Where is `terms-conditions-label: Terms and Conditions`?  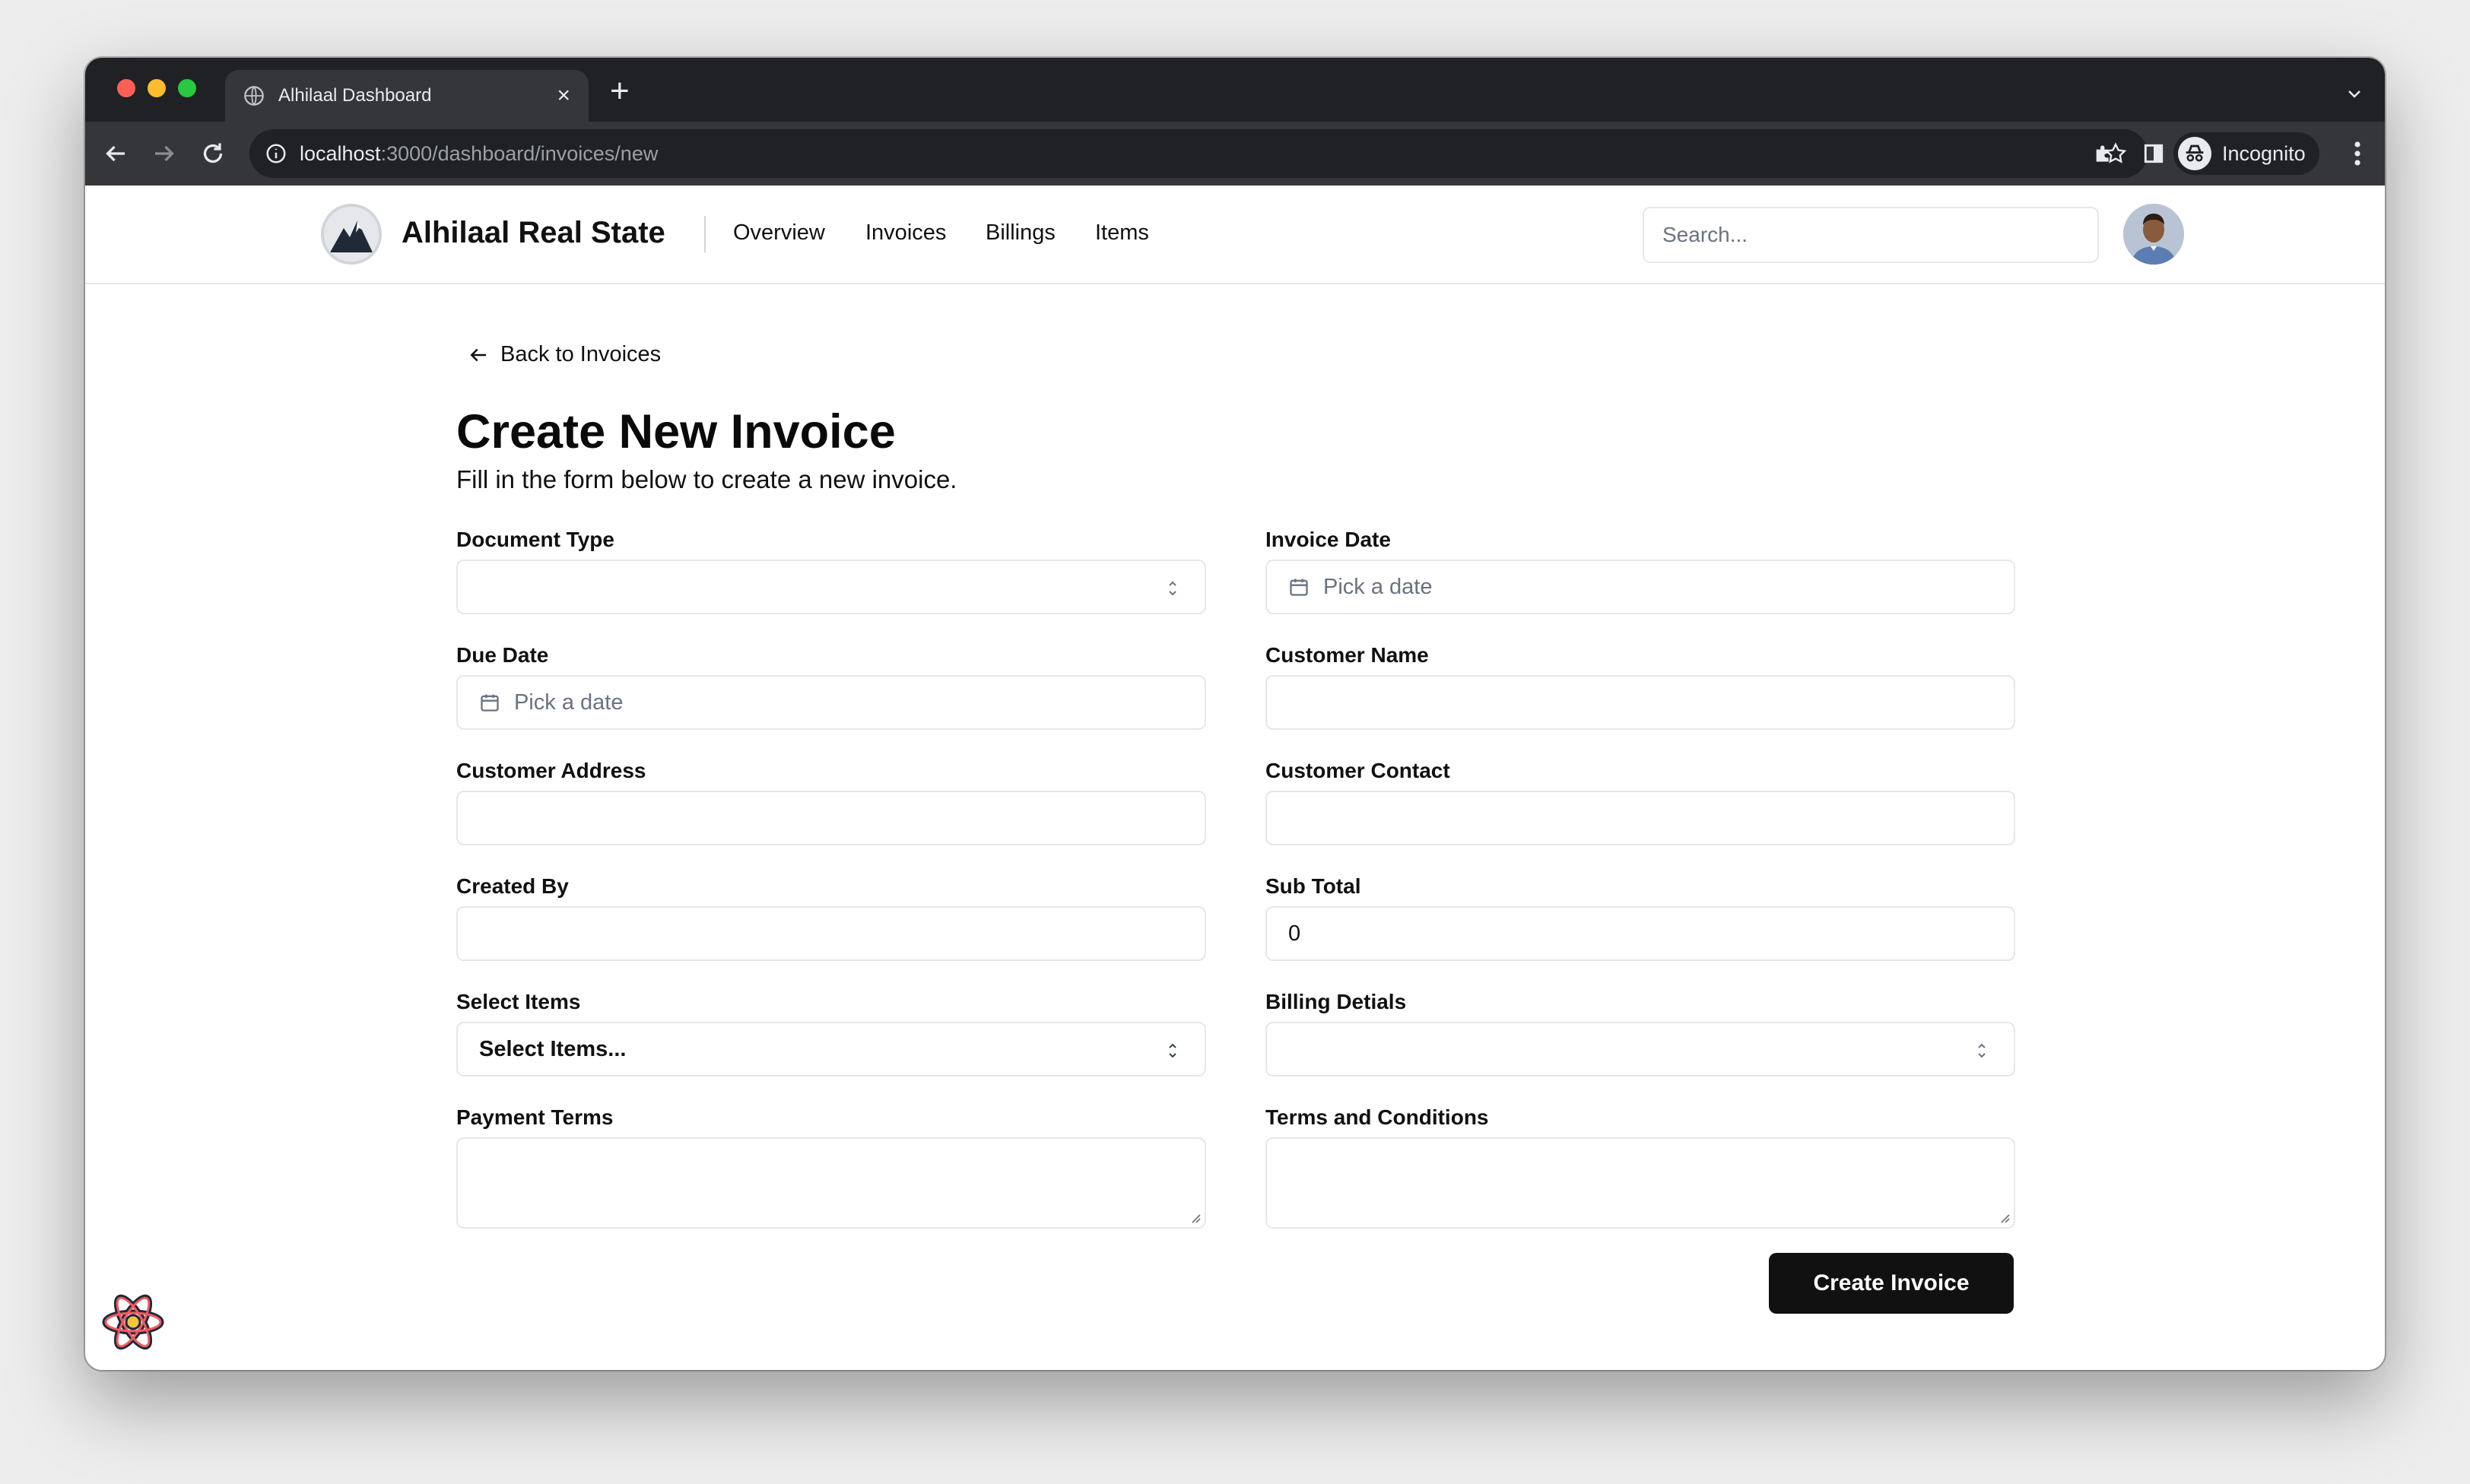 terms-conditions-label: Terms and Conditions is located at coordinates (1377, 1117).